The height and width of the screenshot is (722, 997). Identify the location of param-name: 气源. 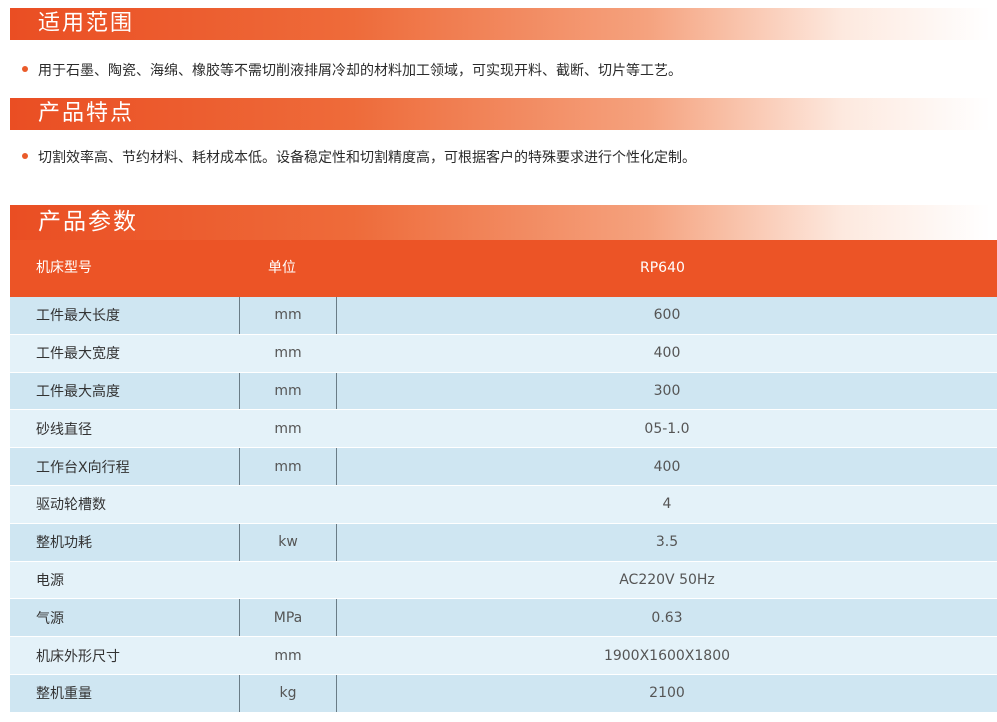
(50, 618).